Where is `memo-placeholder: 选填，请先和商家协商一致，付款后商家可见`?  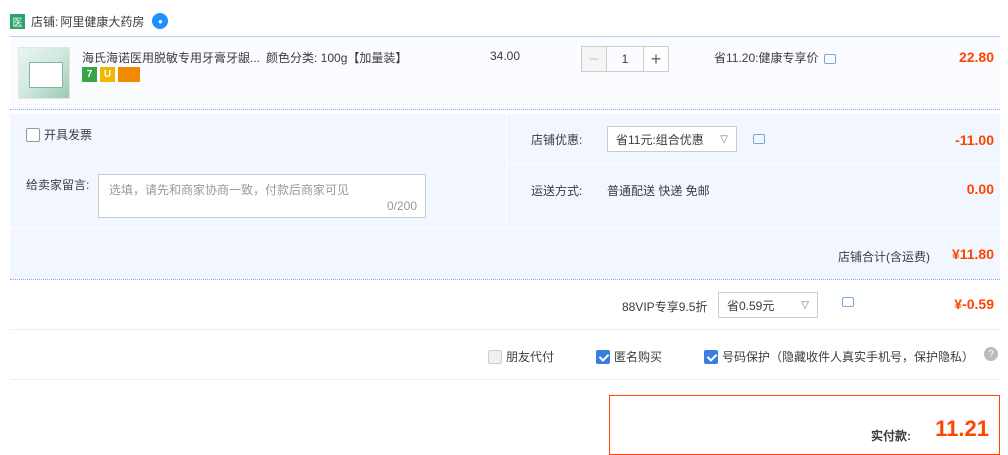 memo-placeholder: 选填，请先和商家协商一致，付款后商家可见 is located at coordinates (229, 190).